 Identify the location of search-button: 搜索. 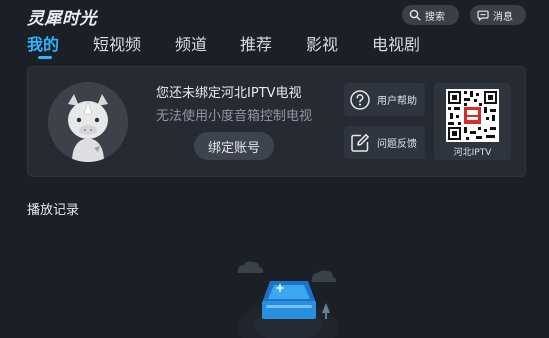
(430, 15).